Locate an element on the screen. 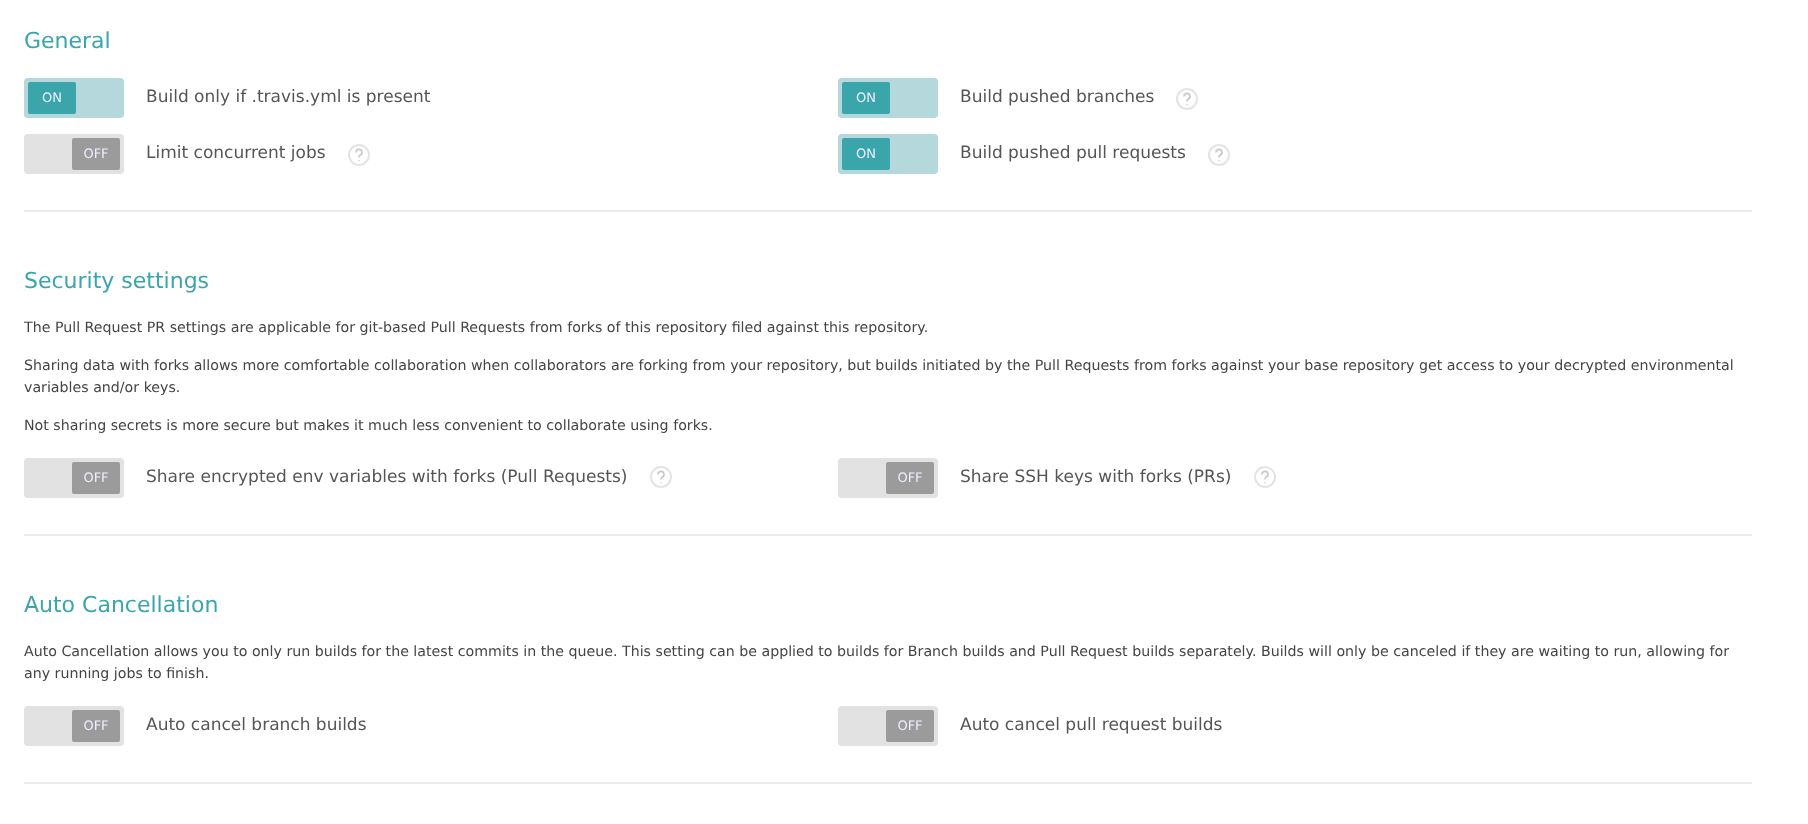 The image size is (1808, 824). section-title: Security settings is located at coordinates (118, 281).